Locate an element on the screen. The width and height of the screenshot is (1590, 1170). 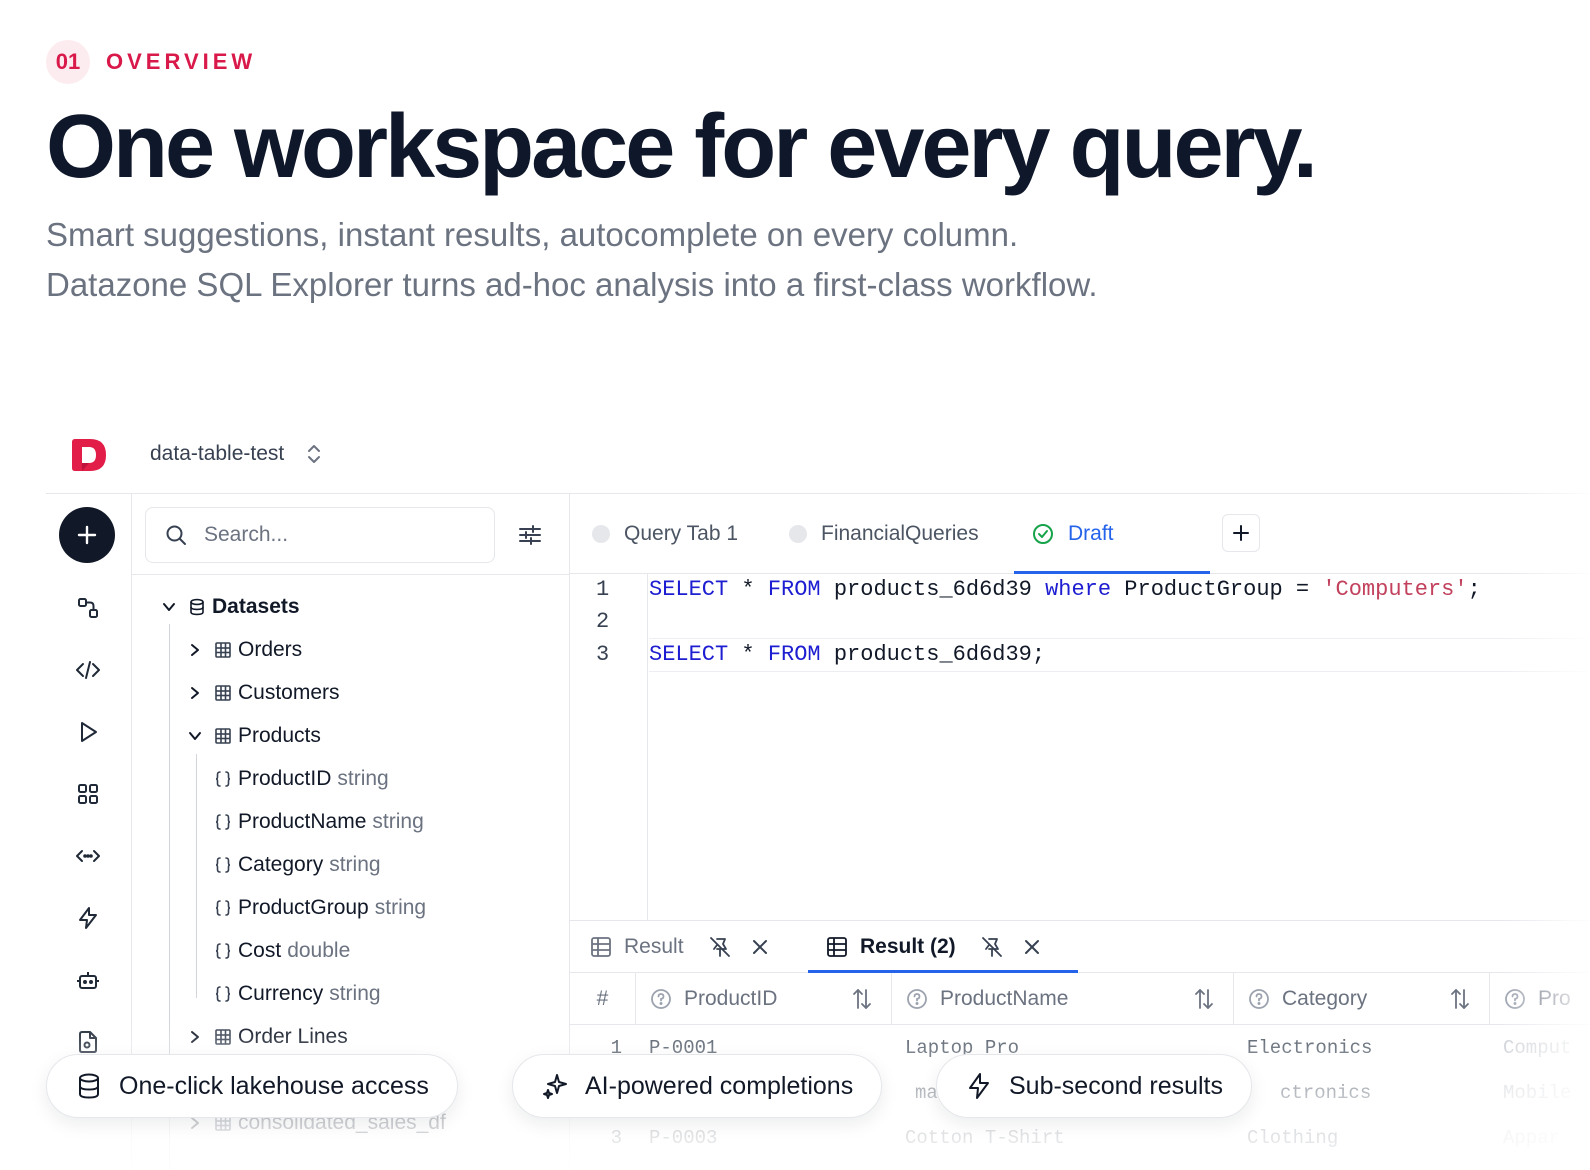
sql-token: ; is located at coordinates (1474, 589).